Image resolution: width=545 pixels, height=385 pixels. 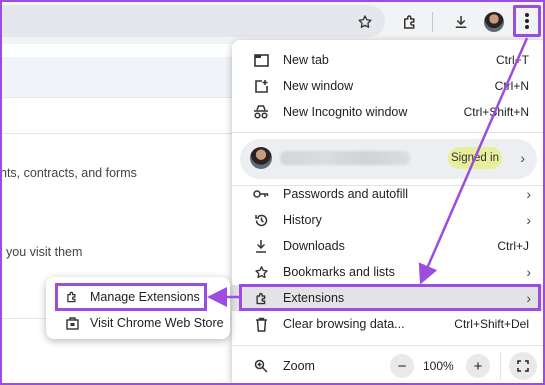 I want to click on menu-item-new-window: New window Ctrl+N, so click(x=388, y=86).